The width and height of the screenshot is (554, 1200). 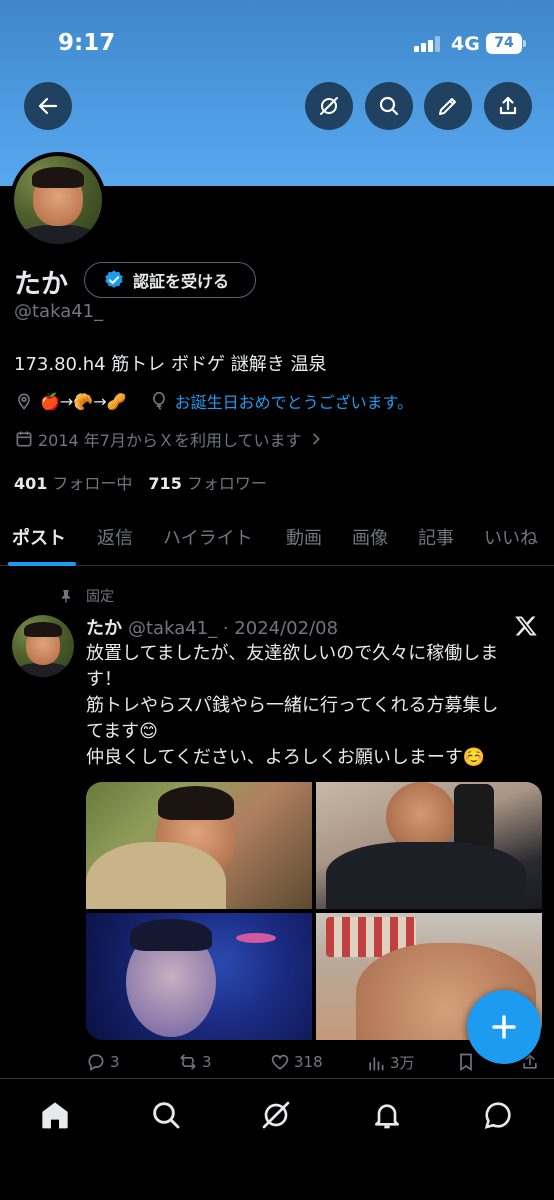 What do you see at coordinates (207, 1062) in the screenshot?
I see `repost-count: 3` at bounding box center [207, 1062].